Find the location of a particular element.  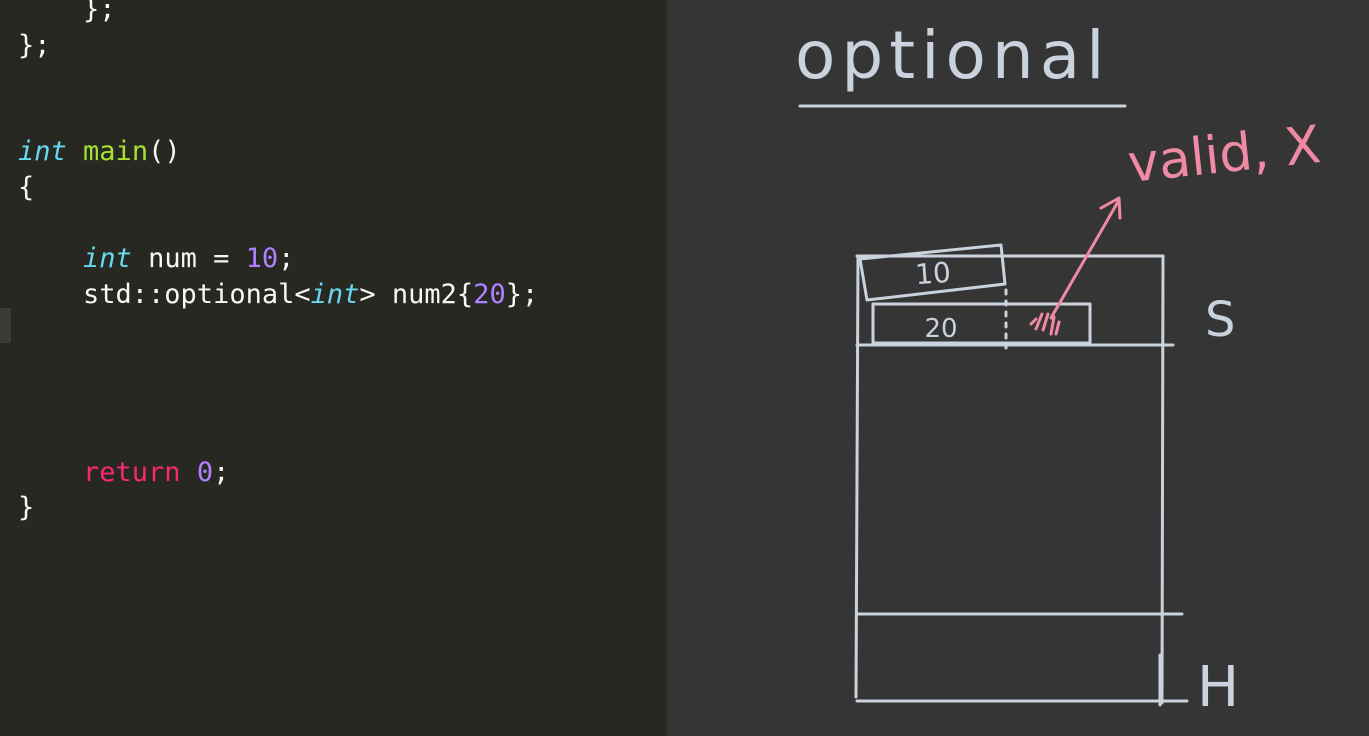

valid-flag-scribble is located at coordinates (1045, 324).